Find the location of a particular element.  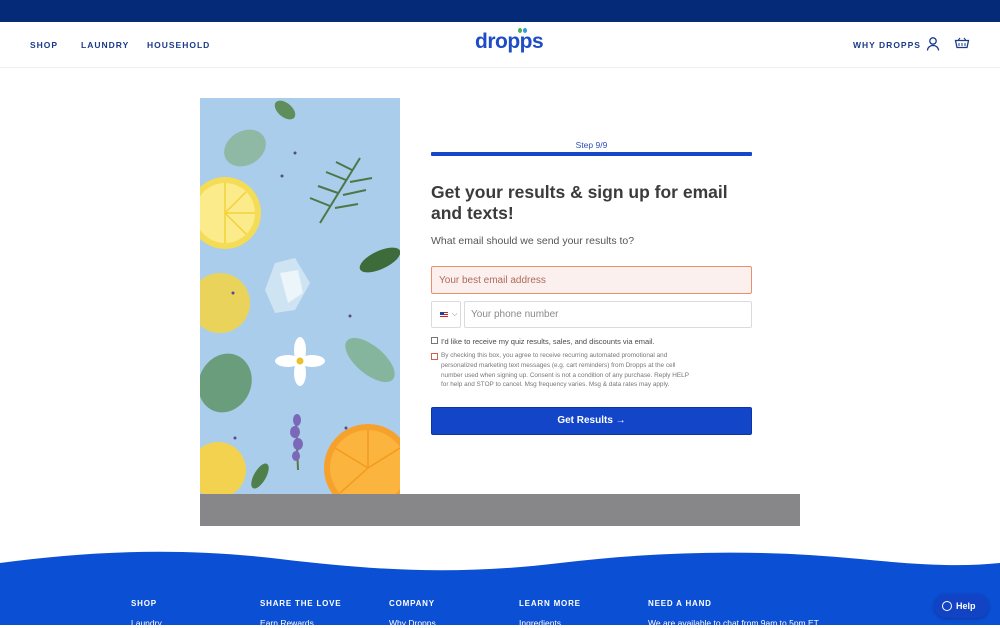

email-input is located at coordinates (591, 280).